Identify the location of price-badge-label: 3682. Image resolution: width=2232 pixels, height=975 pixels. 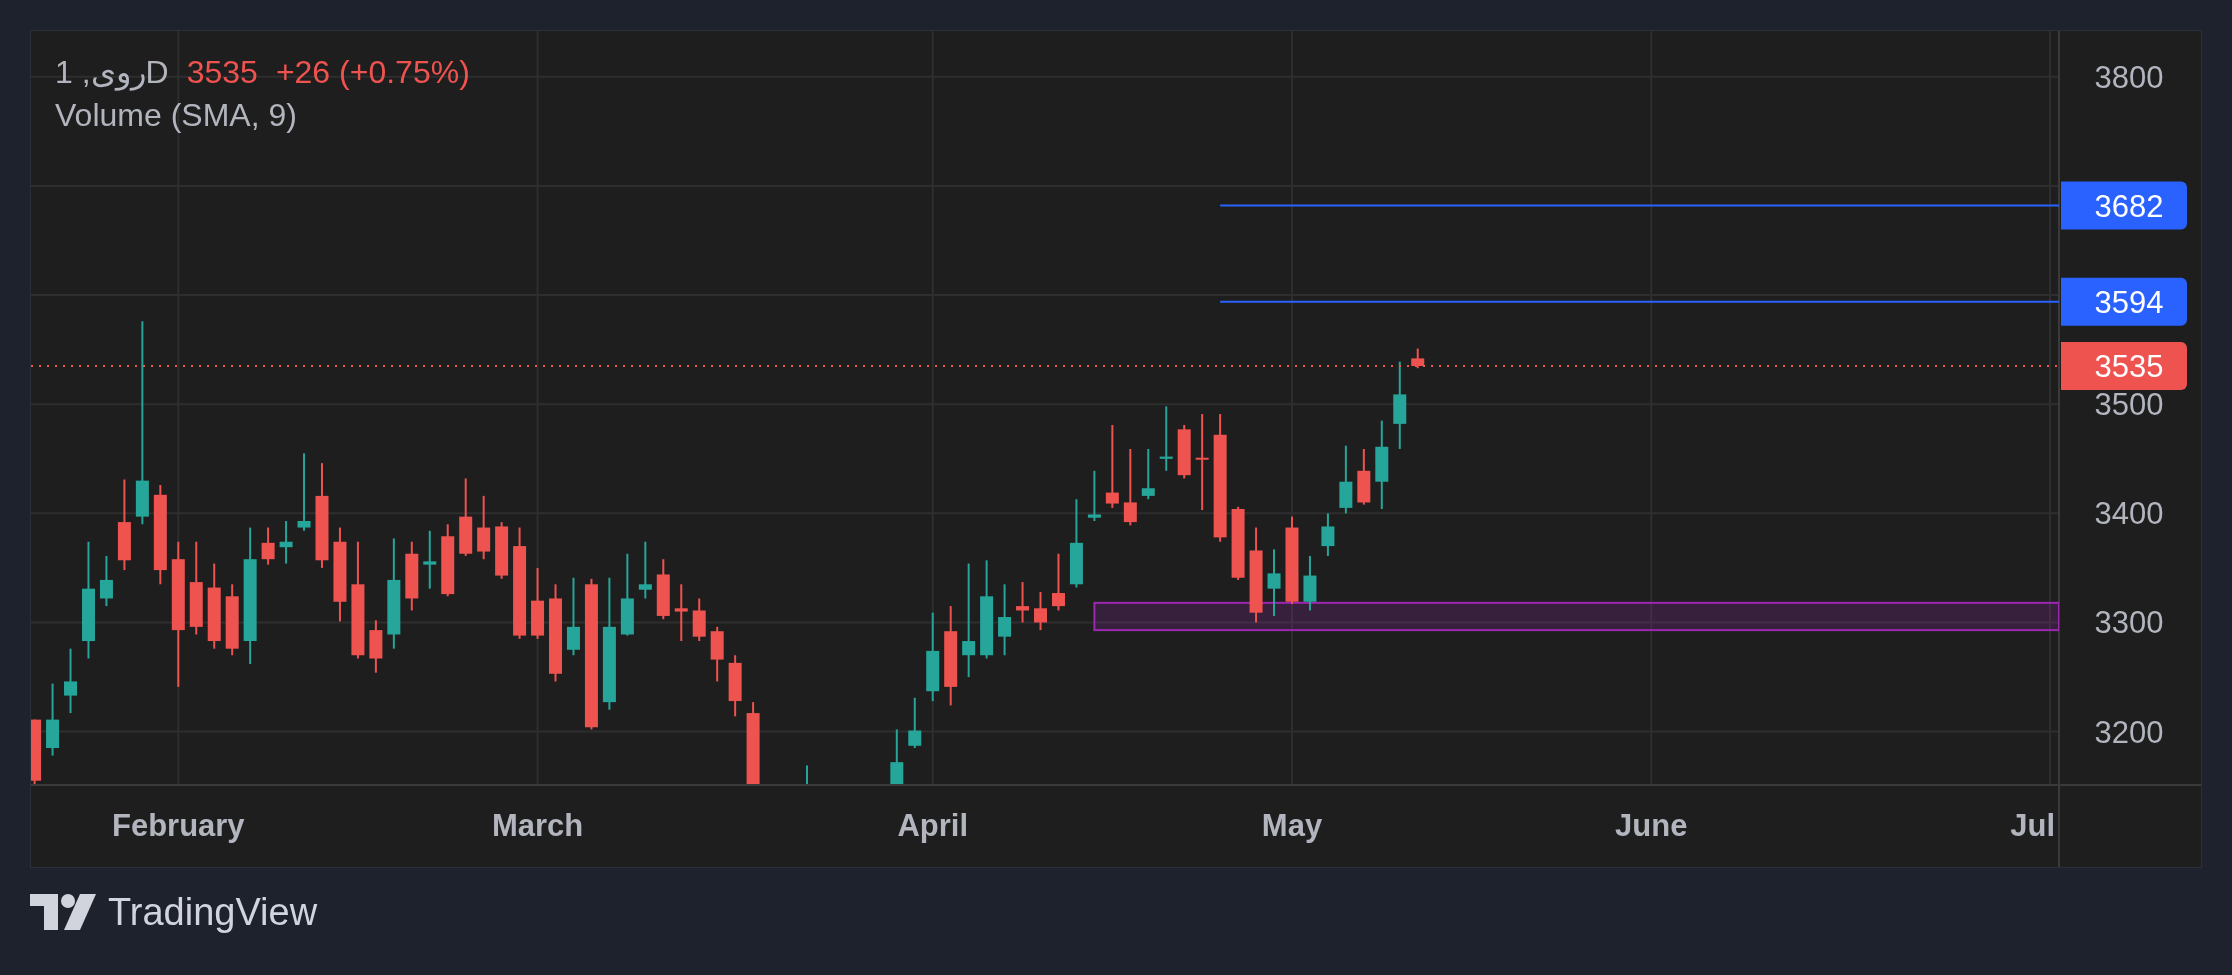
(2129, 206).